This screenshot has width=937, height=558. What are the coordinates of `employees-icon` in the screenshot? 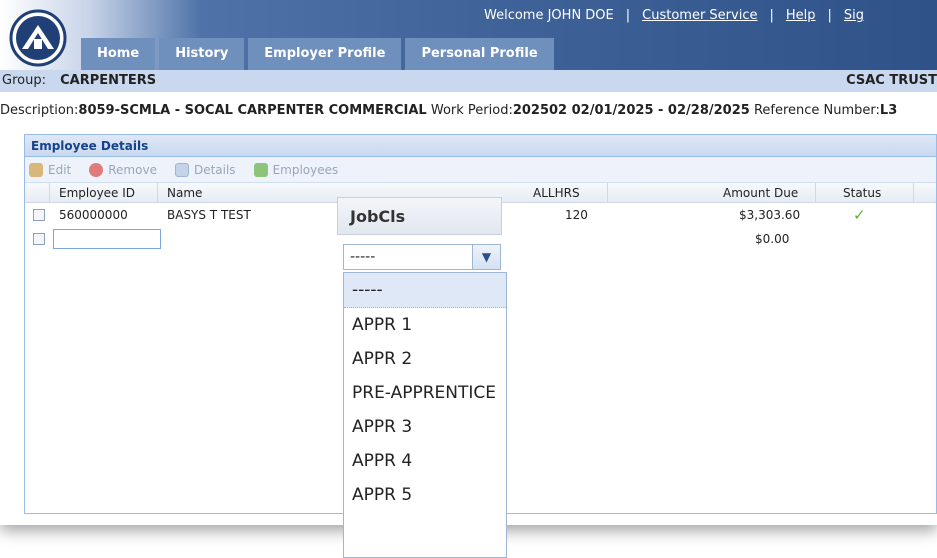 It's located at (260, 169).